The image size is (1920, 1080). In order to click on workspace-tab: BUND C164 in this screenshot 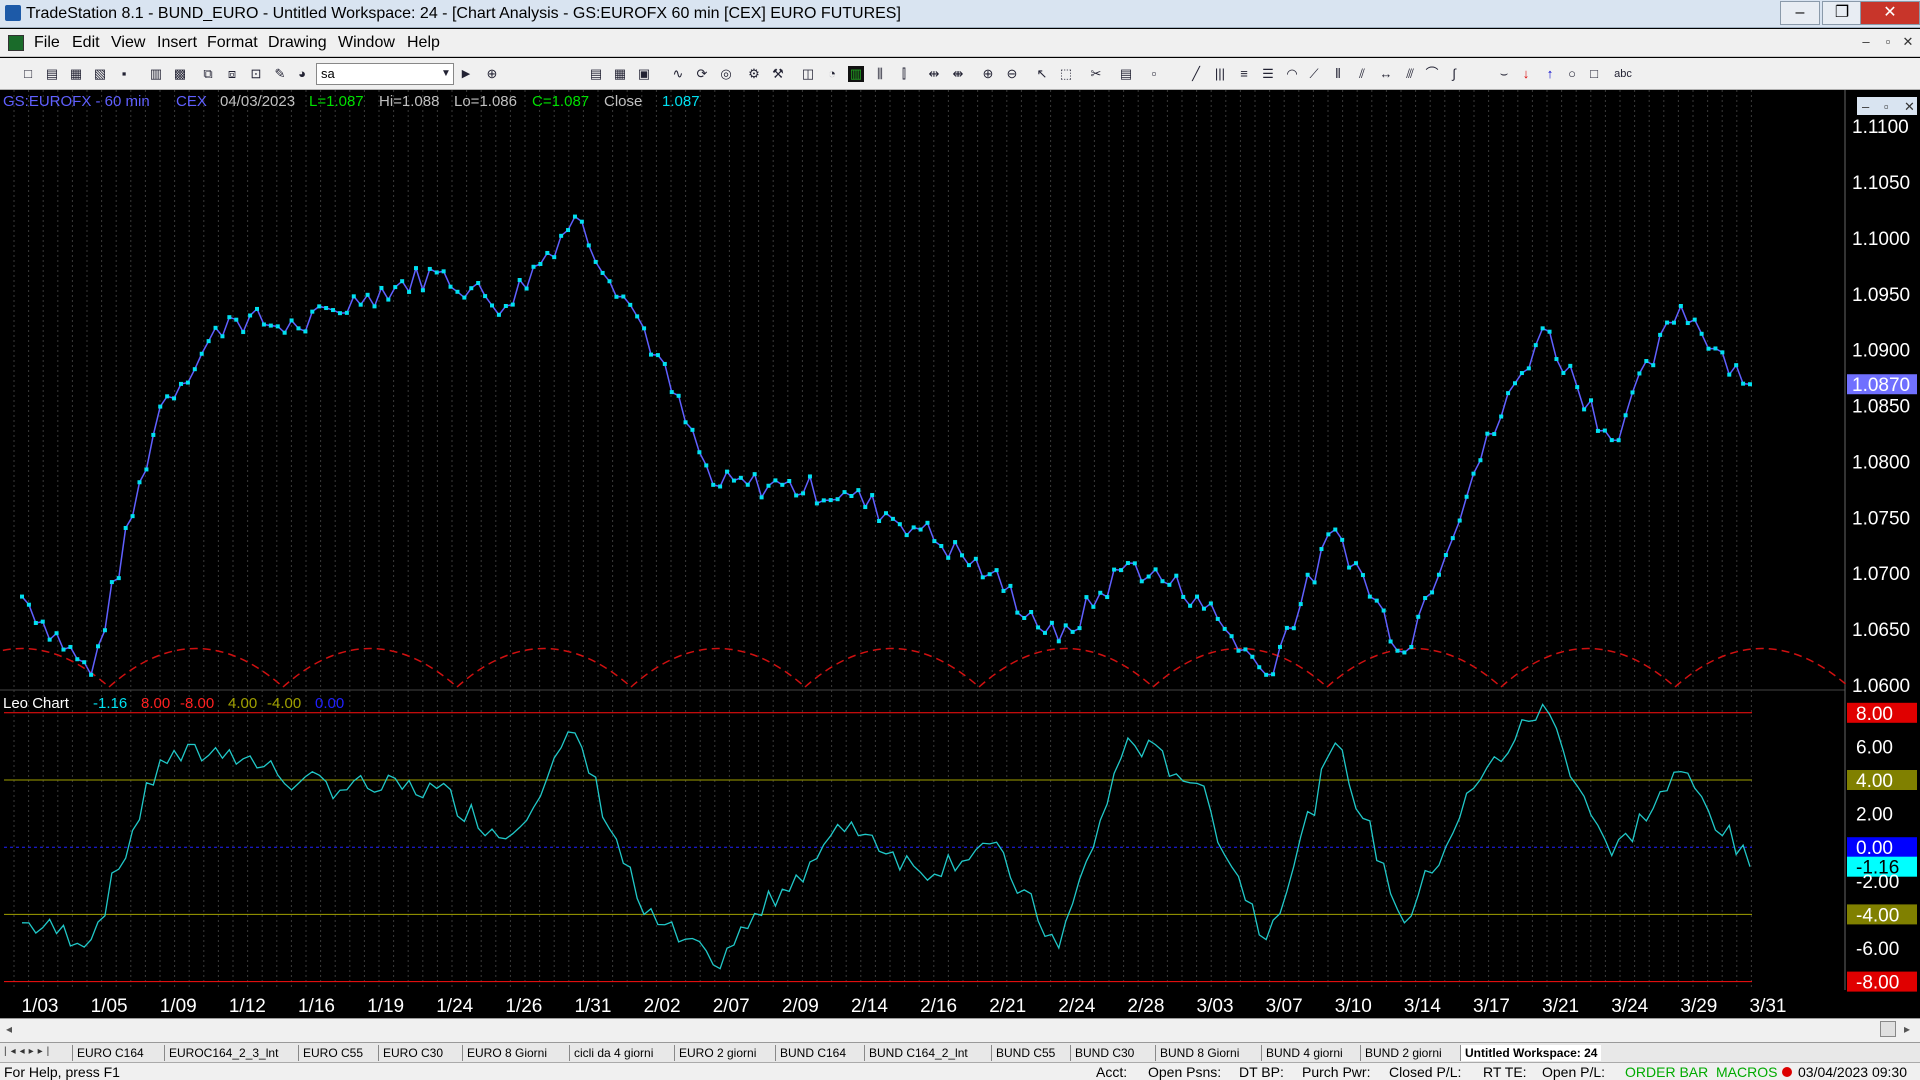, I will do `click(812, 1053)`.